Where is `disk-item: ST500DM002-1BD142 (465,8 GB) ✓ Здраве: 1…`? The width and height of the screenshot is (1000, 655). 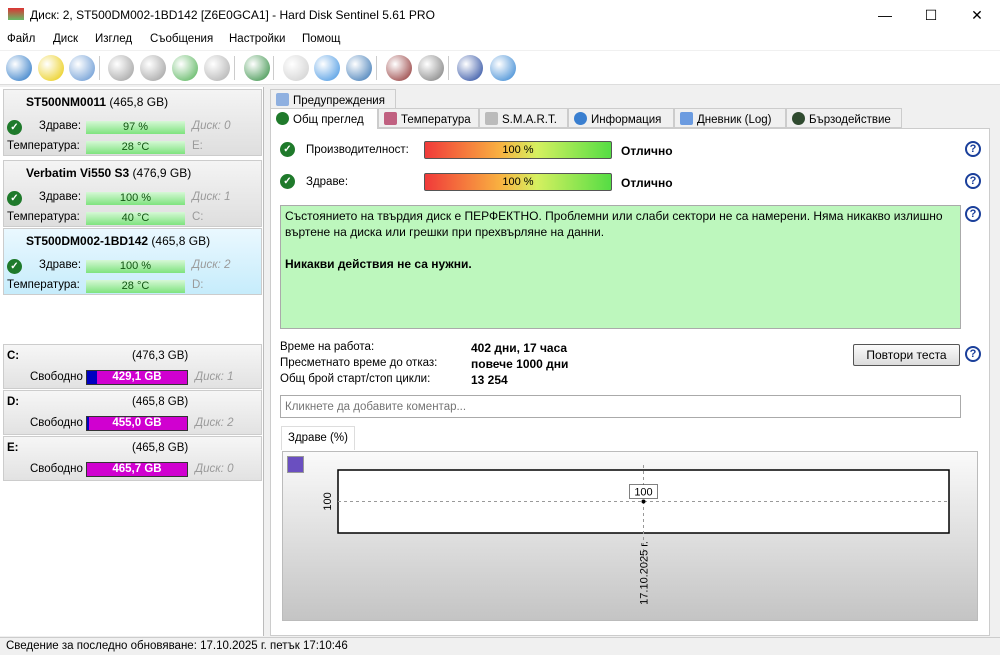
disk-item: ST500DM002-1BD142 (465,8 GB) ✓ Здраве: 1… is located at coordinates (132, 261).